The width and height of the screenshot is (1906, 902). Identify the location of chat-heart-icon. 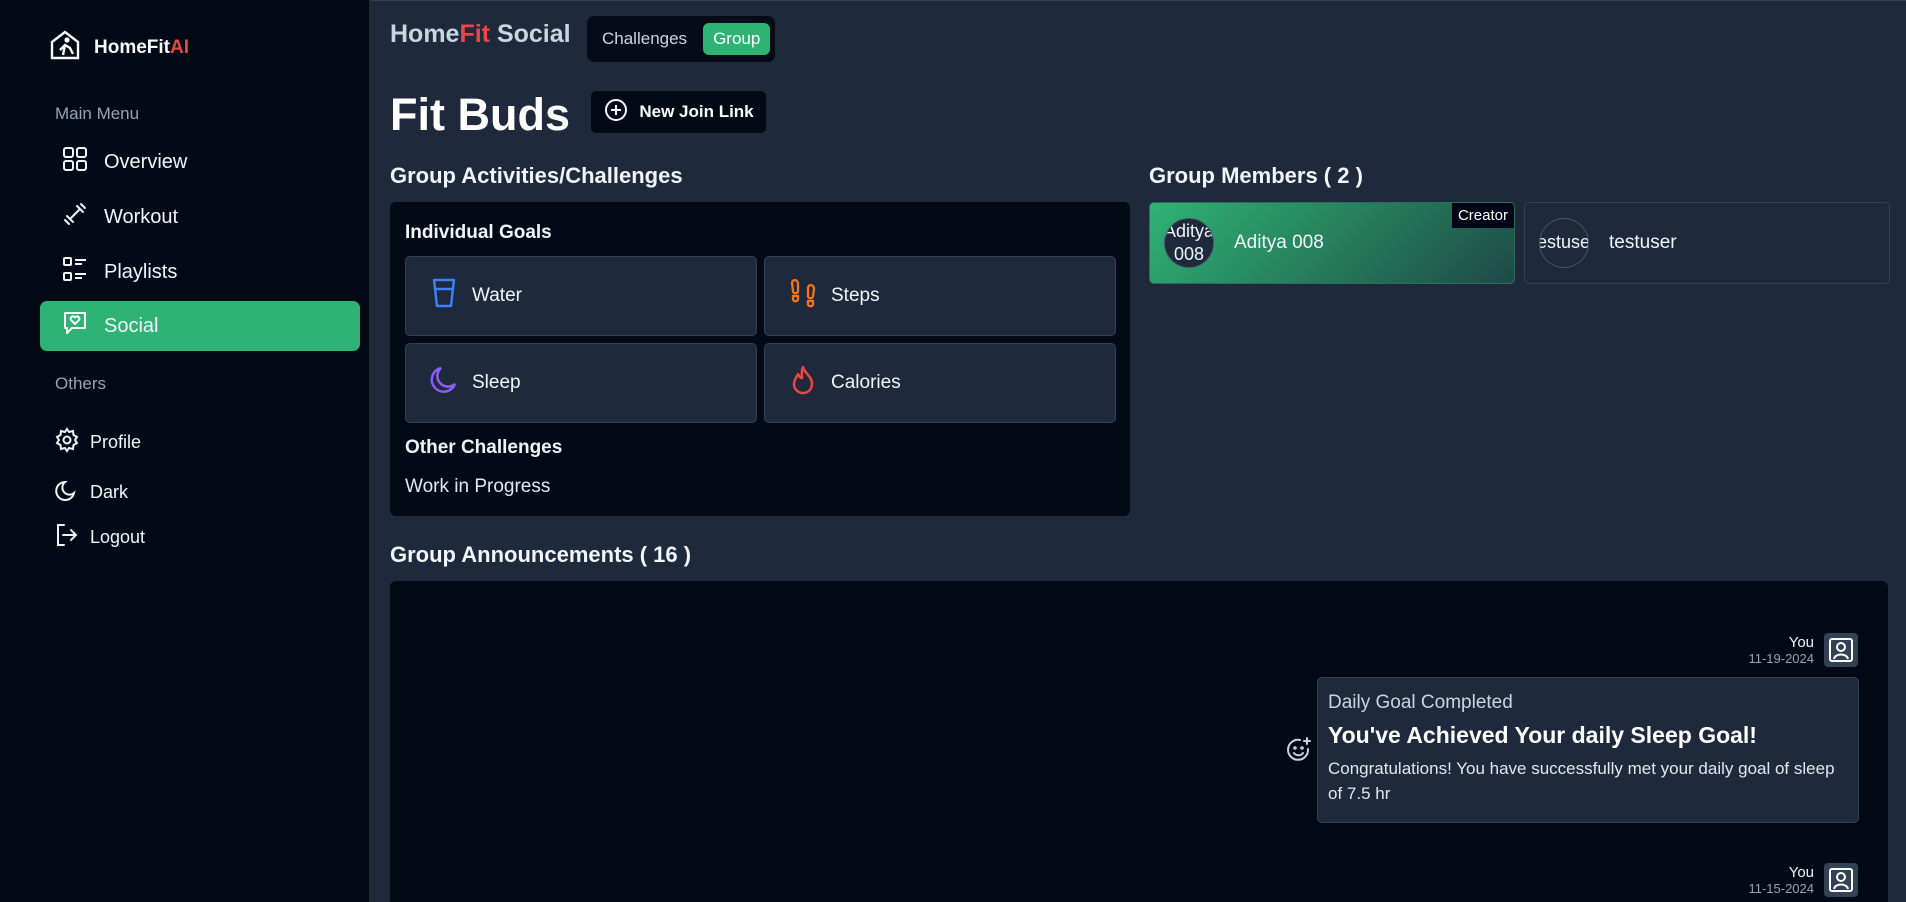
(75, 326).